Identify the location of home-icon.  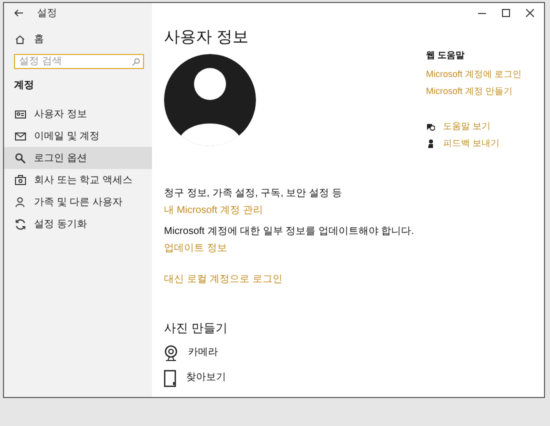
(20, 39).